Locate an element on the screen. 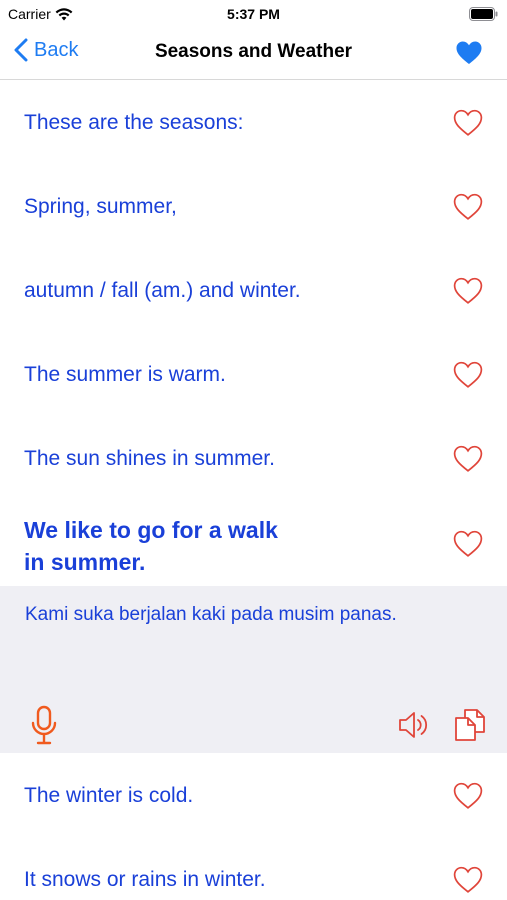 This screenshot has height=900, width=507. heart-filled-icon is located at coordinates (469, 52).